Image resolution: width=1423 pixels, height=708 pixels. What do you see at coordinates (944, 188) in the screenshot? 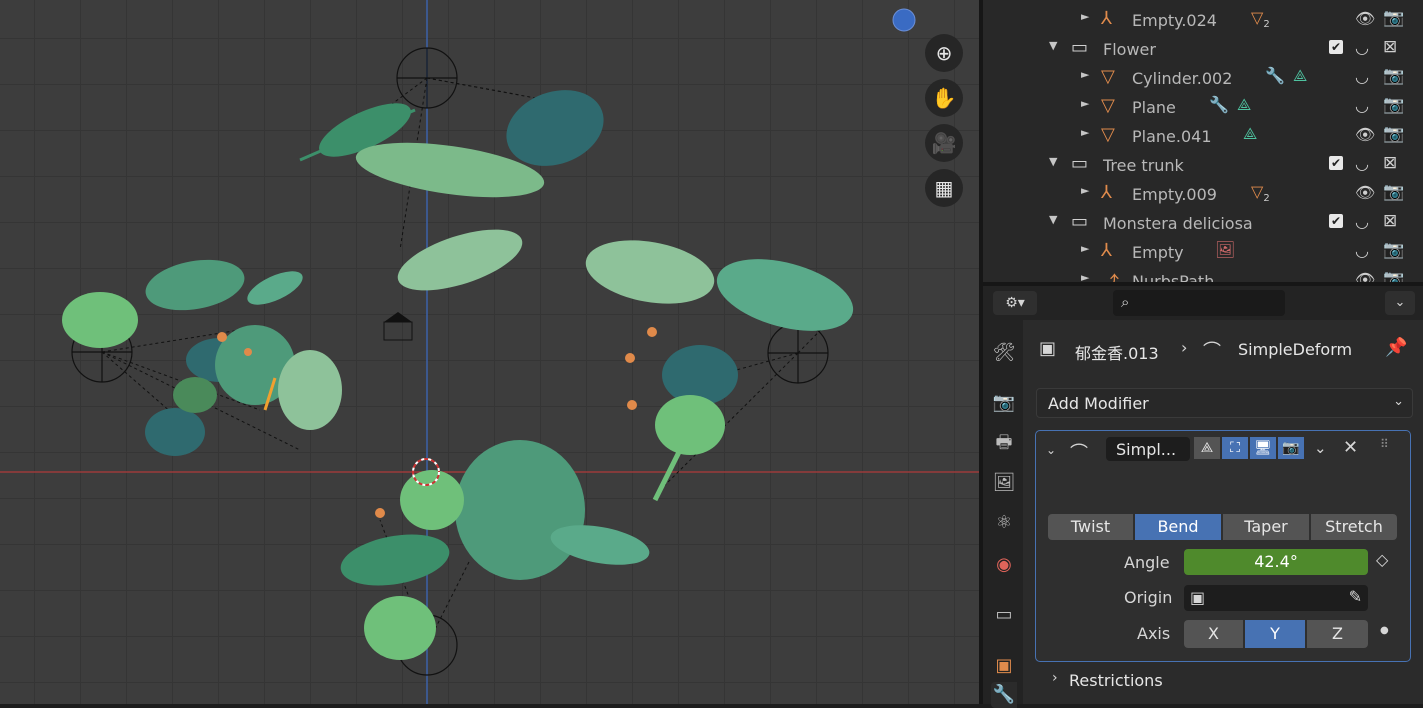
I see `ortho-grid-icon: ▦` at bounding box center [944, 188].